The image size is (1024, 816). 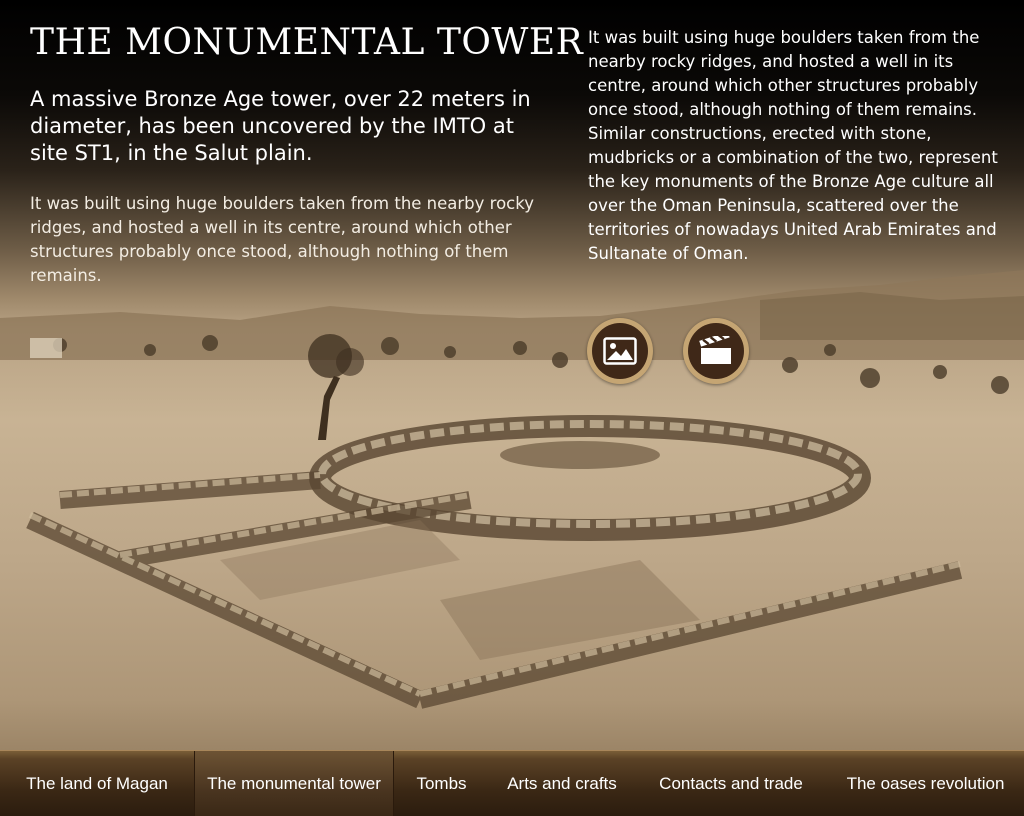 What do you see at coordinates (336, 387) in the screenshot?
I see `tree` at bounding box center [336, 387].